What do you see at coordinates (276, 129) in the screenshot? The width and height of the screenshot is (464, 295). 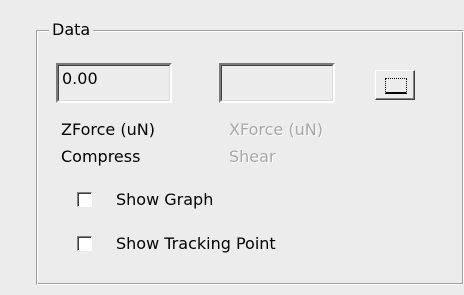 I see `xforce-label: XForce (uN)` at bounding box center [276, 129].